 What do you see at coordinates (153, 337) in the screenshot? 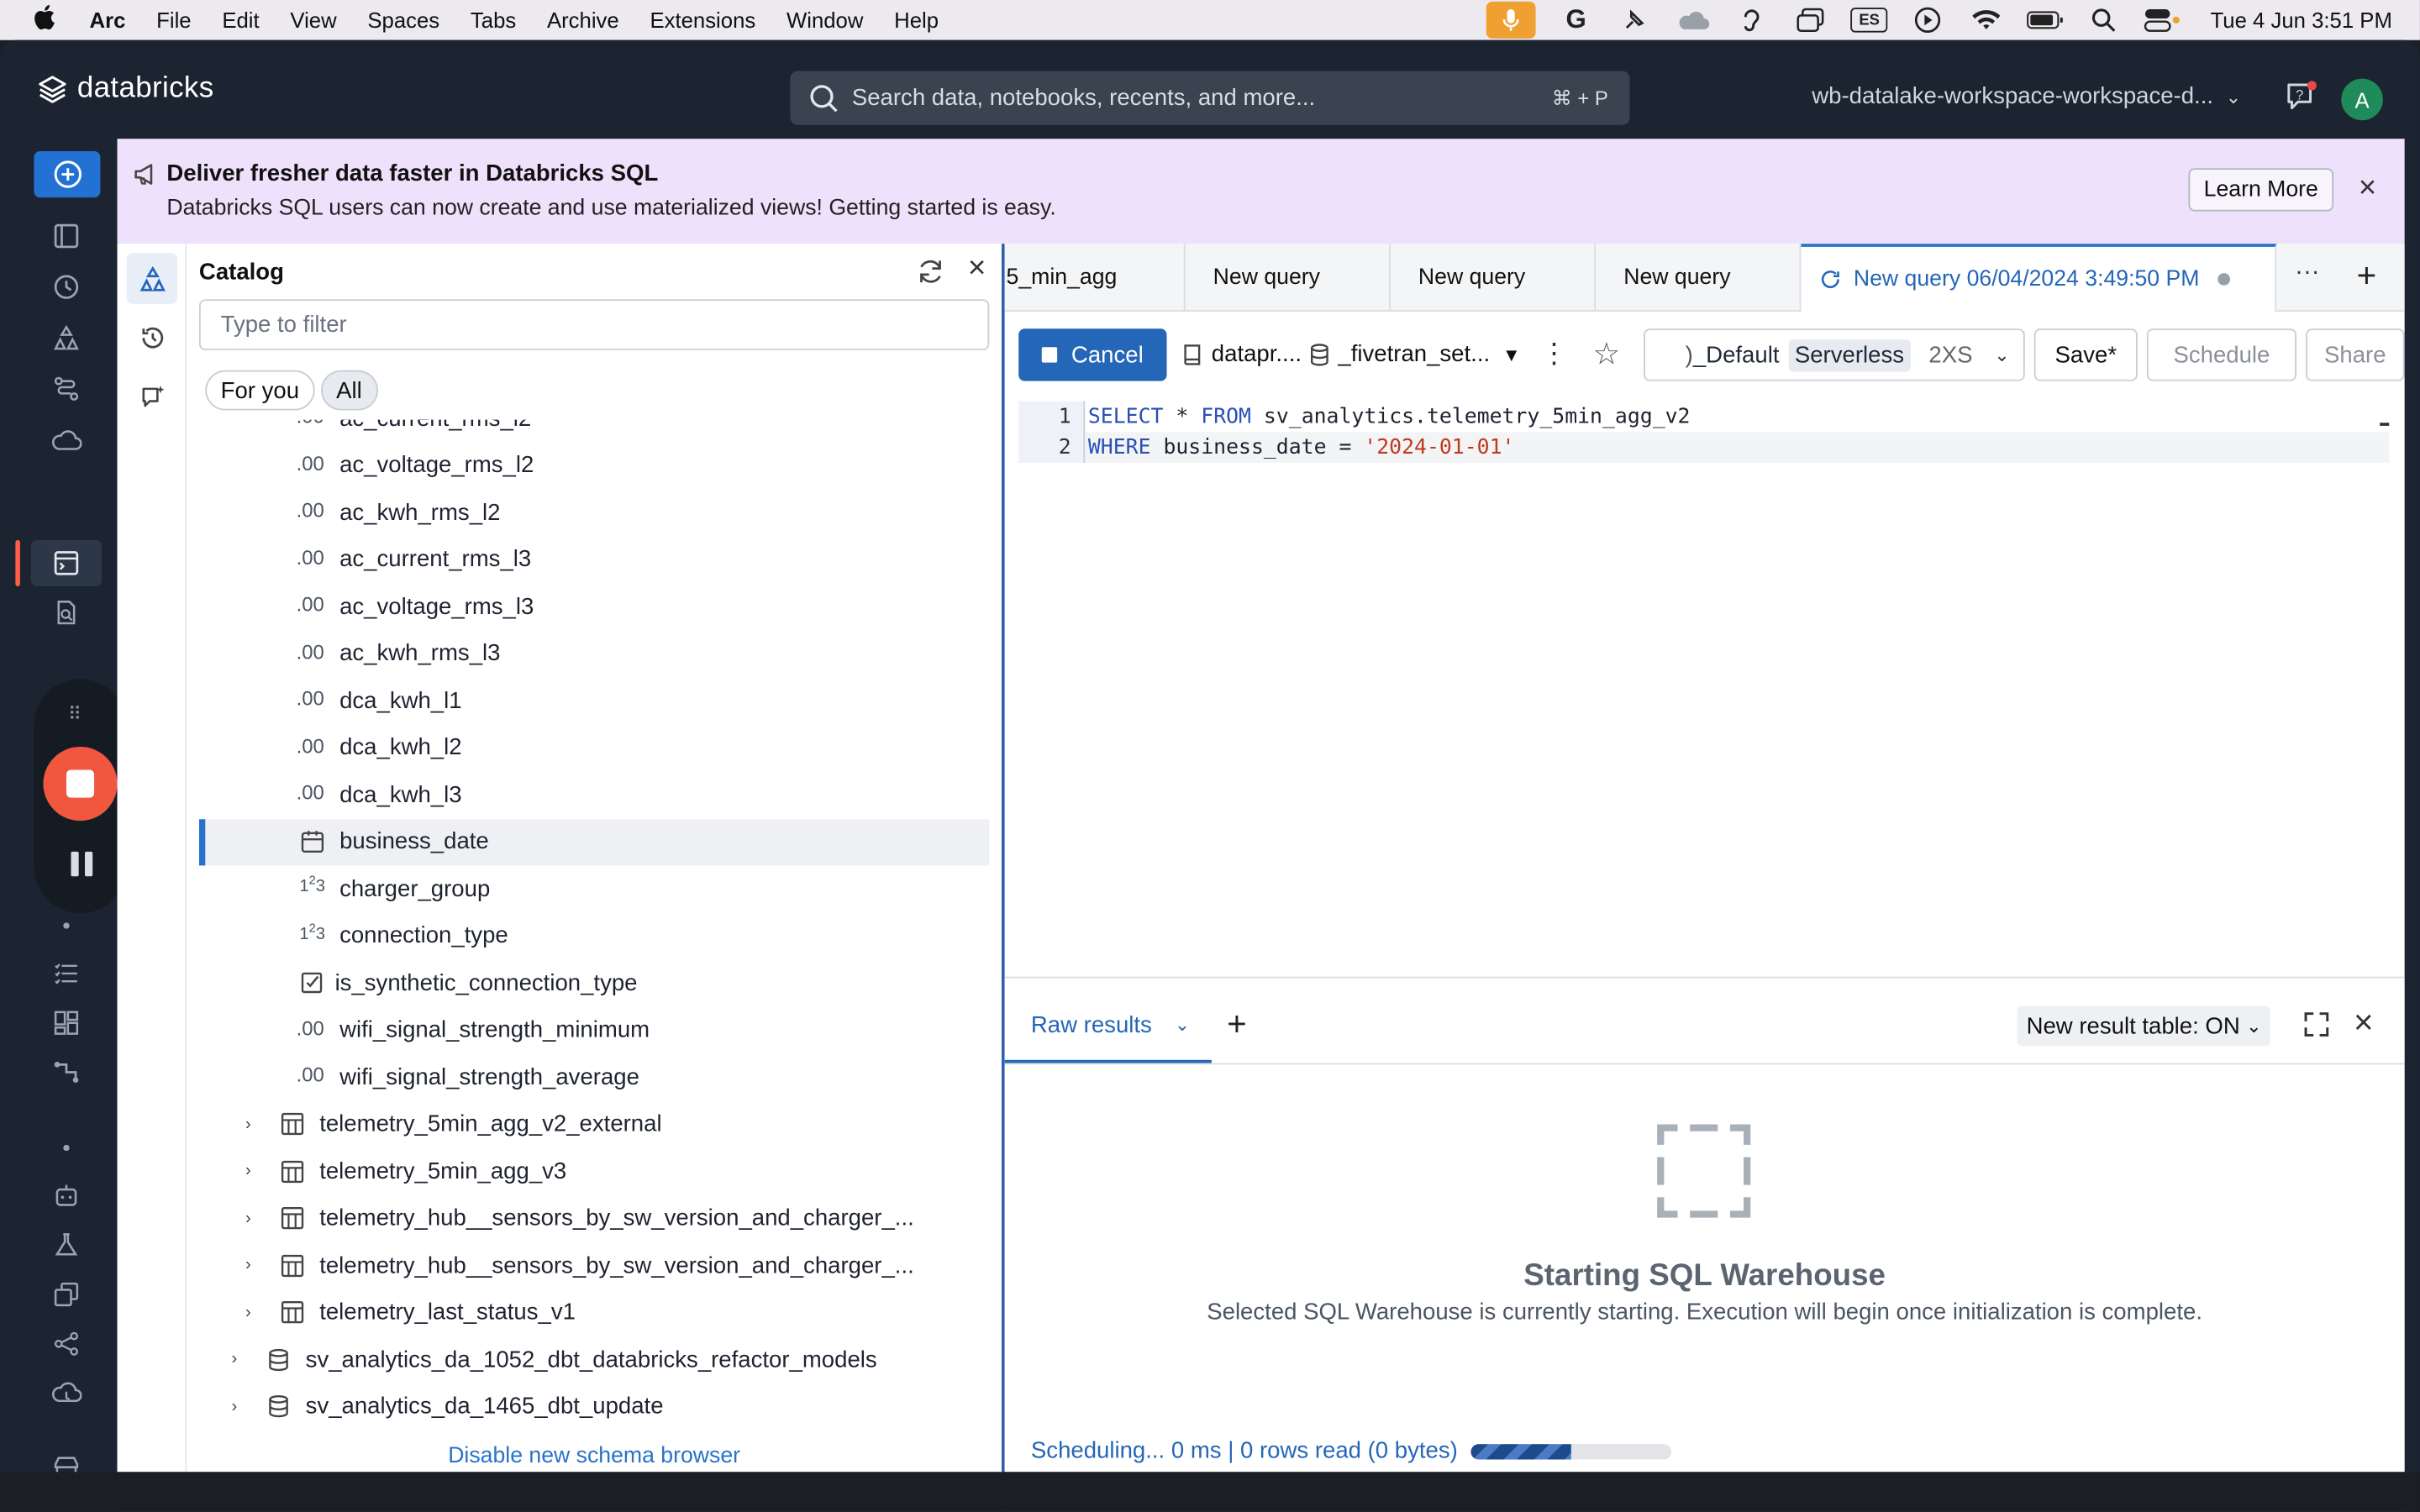
I see `history-tab-icon` at bounding box center [153, 337].